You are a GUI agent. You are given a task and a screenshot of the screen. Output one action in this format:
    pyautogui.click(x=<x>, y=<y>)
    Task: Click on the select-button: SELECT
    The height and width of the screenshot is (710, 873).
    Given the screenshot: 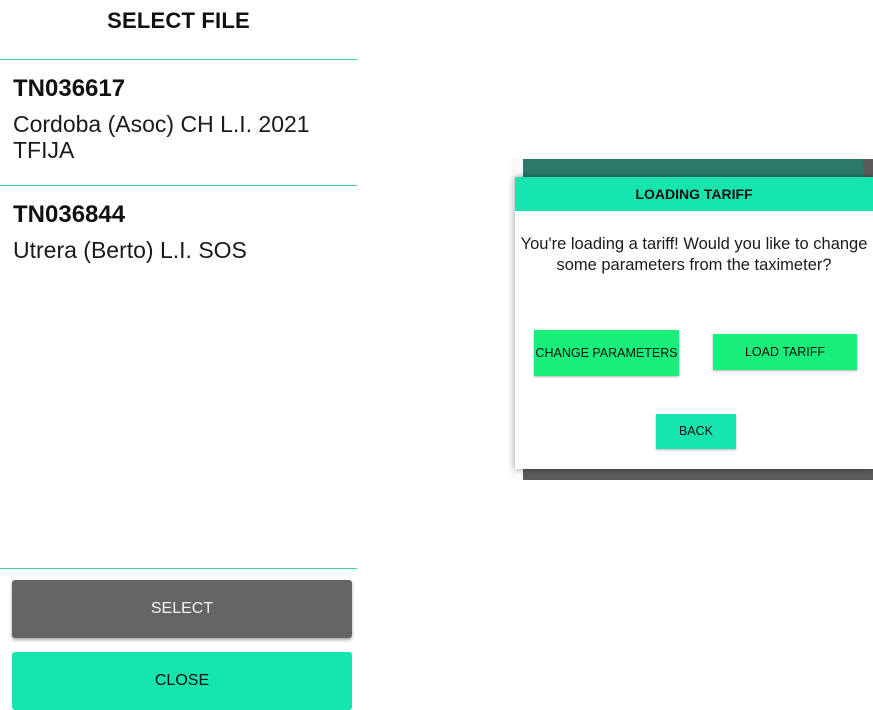 What is the action you would take?
    pyautogui.click(x=182, y=609)
    